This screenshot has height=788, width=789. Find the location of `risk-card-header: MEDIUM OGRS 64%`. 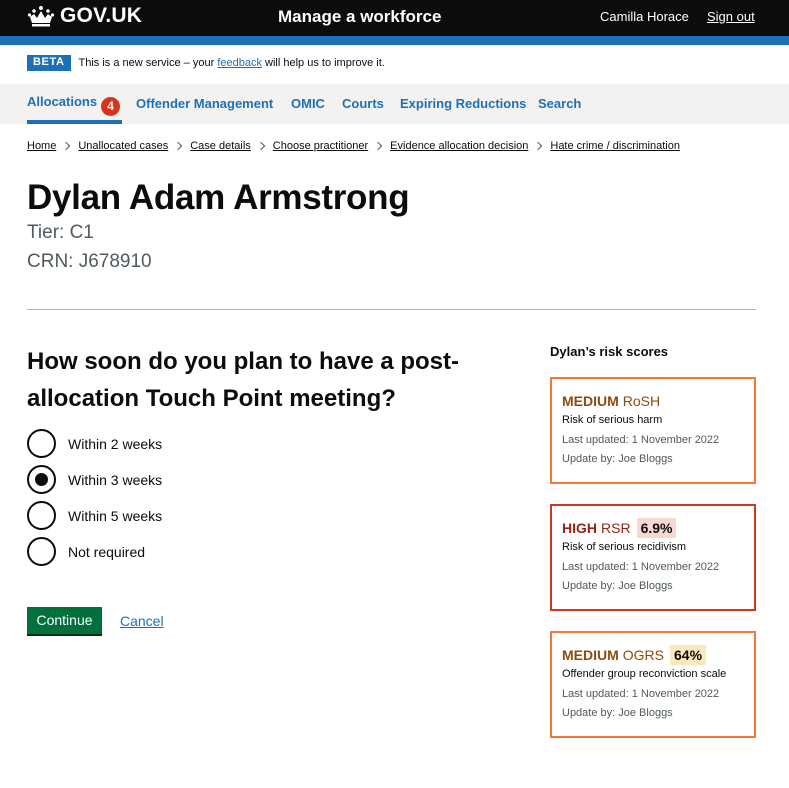

risk-card-header: MEDIUM OGRS 64% is located at coordinates (658, 655).